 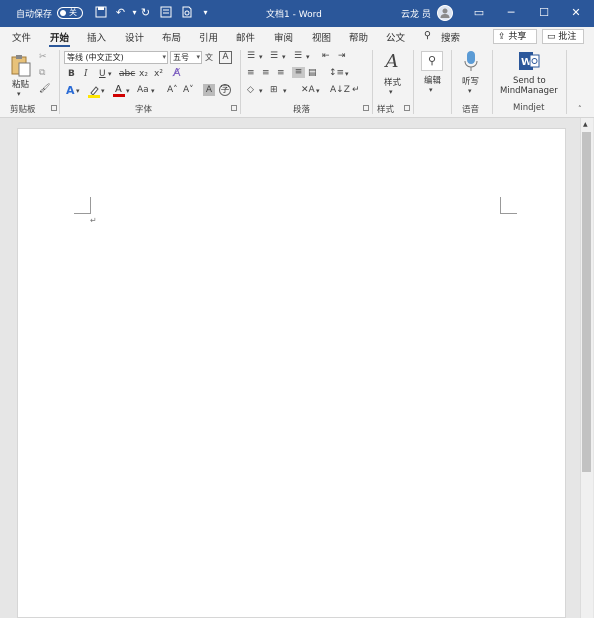 I want to click on tab-help: 帮助, so click(x=358, y=37).